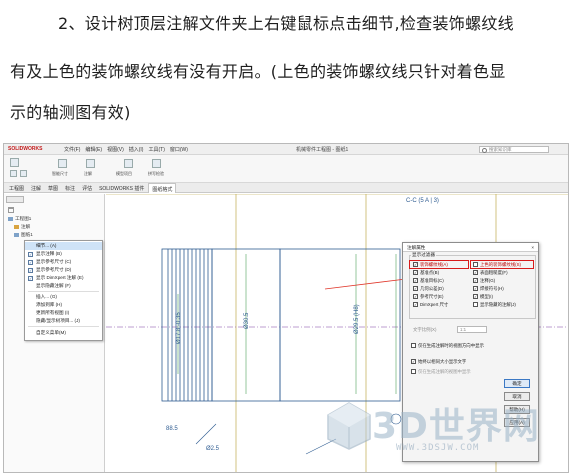  Describe the element at coordinates (156, 149) in the screenshot. I see `menu-tools: 工具(T)` at that location.